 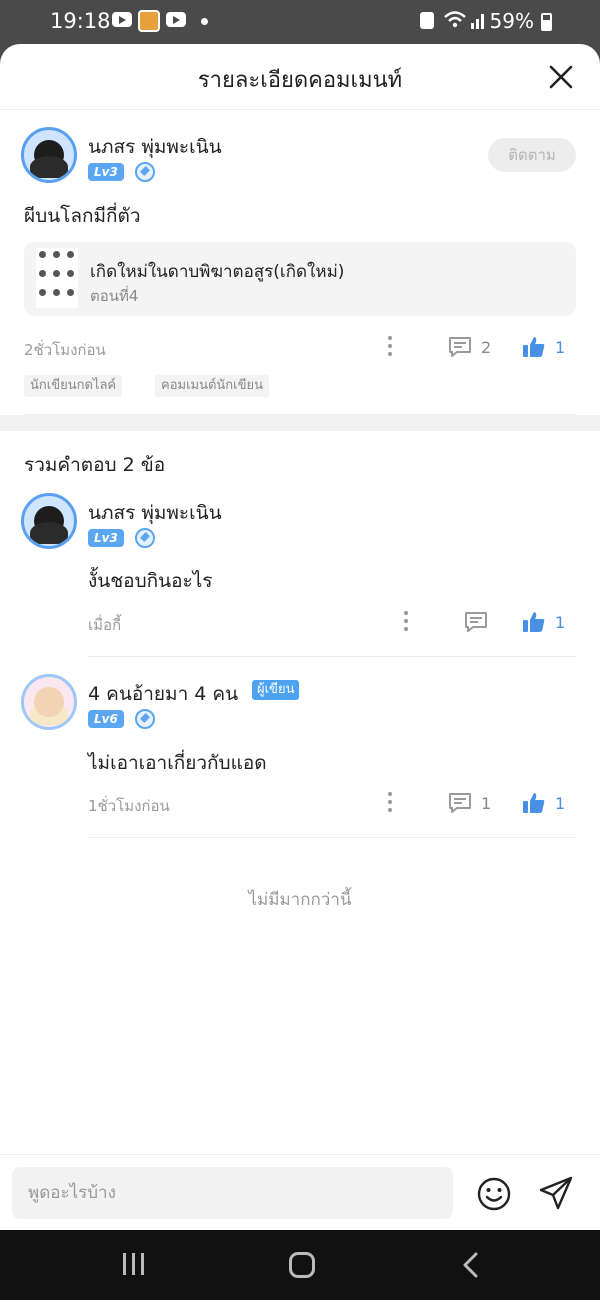 What do you see at coordinates (65, 350) in the screenshot?
I see `comment-time: 2ชั่วโมงก่อน` at bounding box center [65, 350].